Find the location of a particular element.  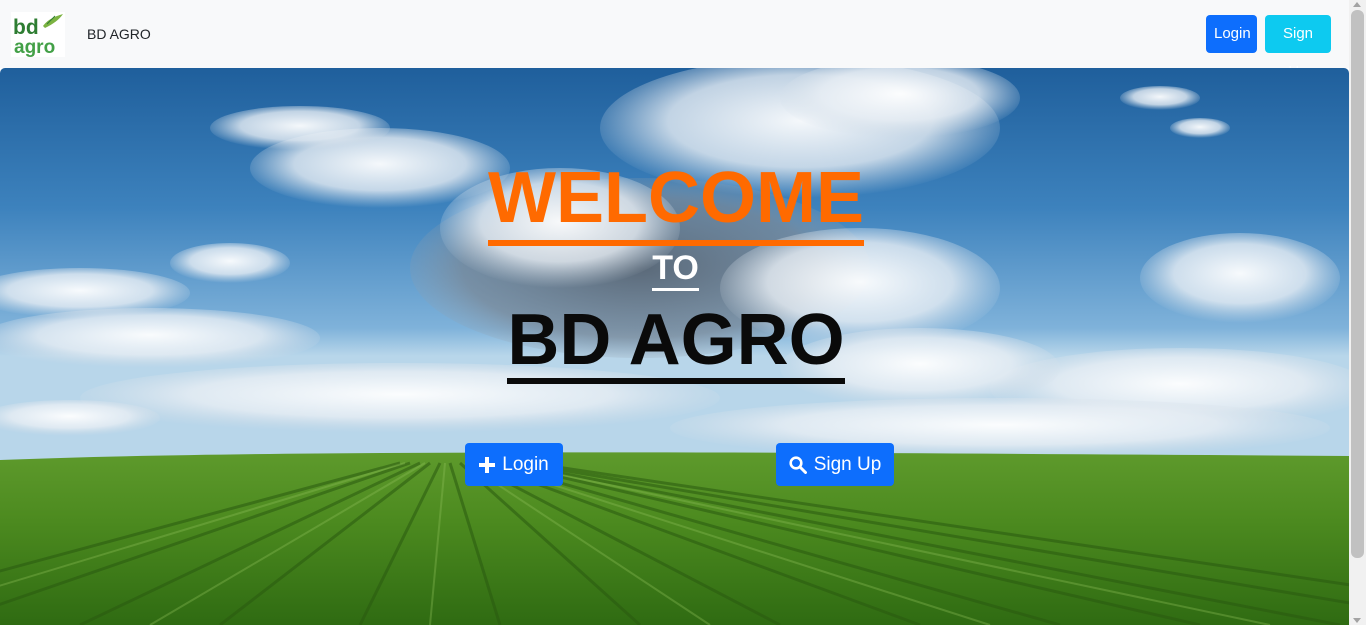

scroll-down-arrow-icon is located at coordinates (1357, 620).